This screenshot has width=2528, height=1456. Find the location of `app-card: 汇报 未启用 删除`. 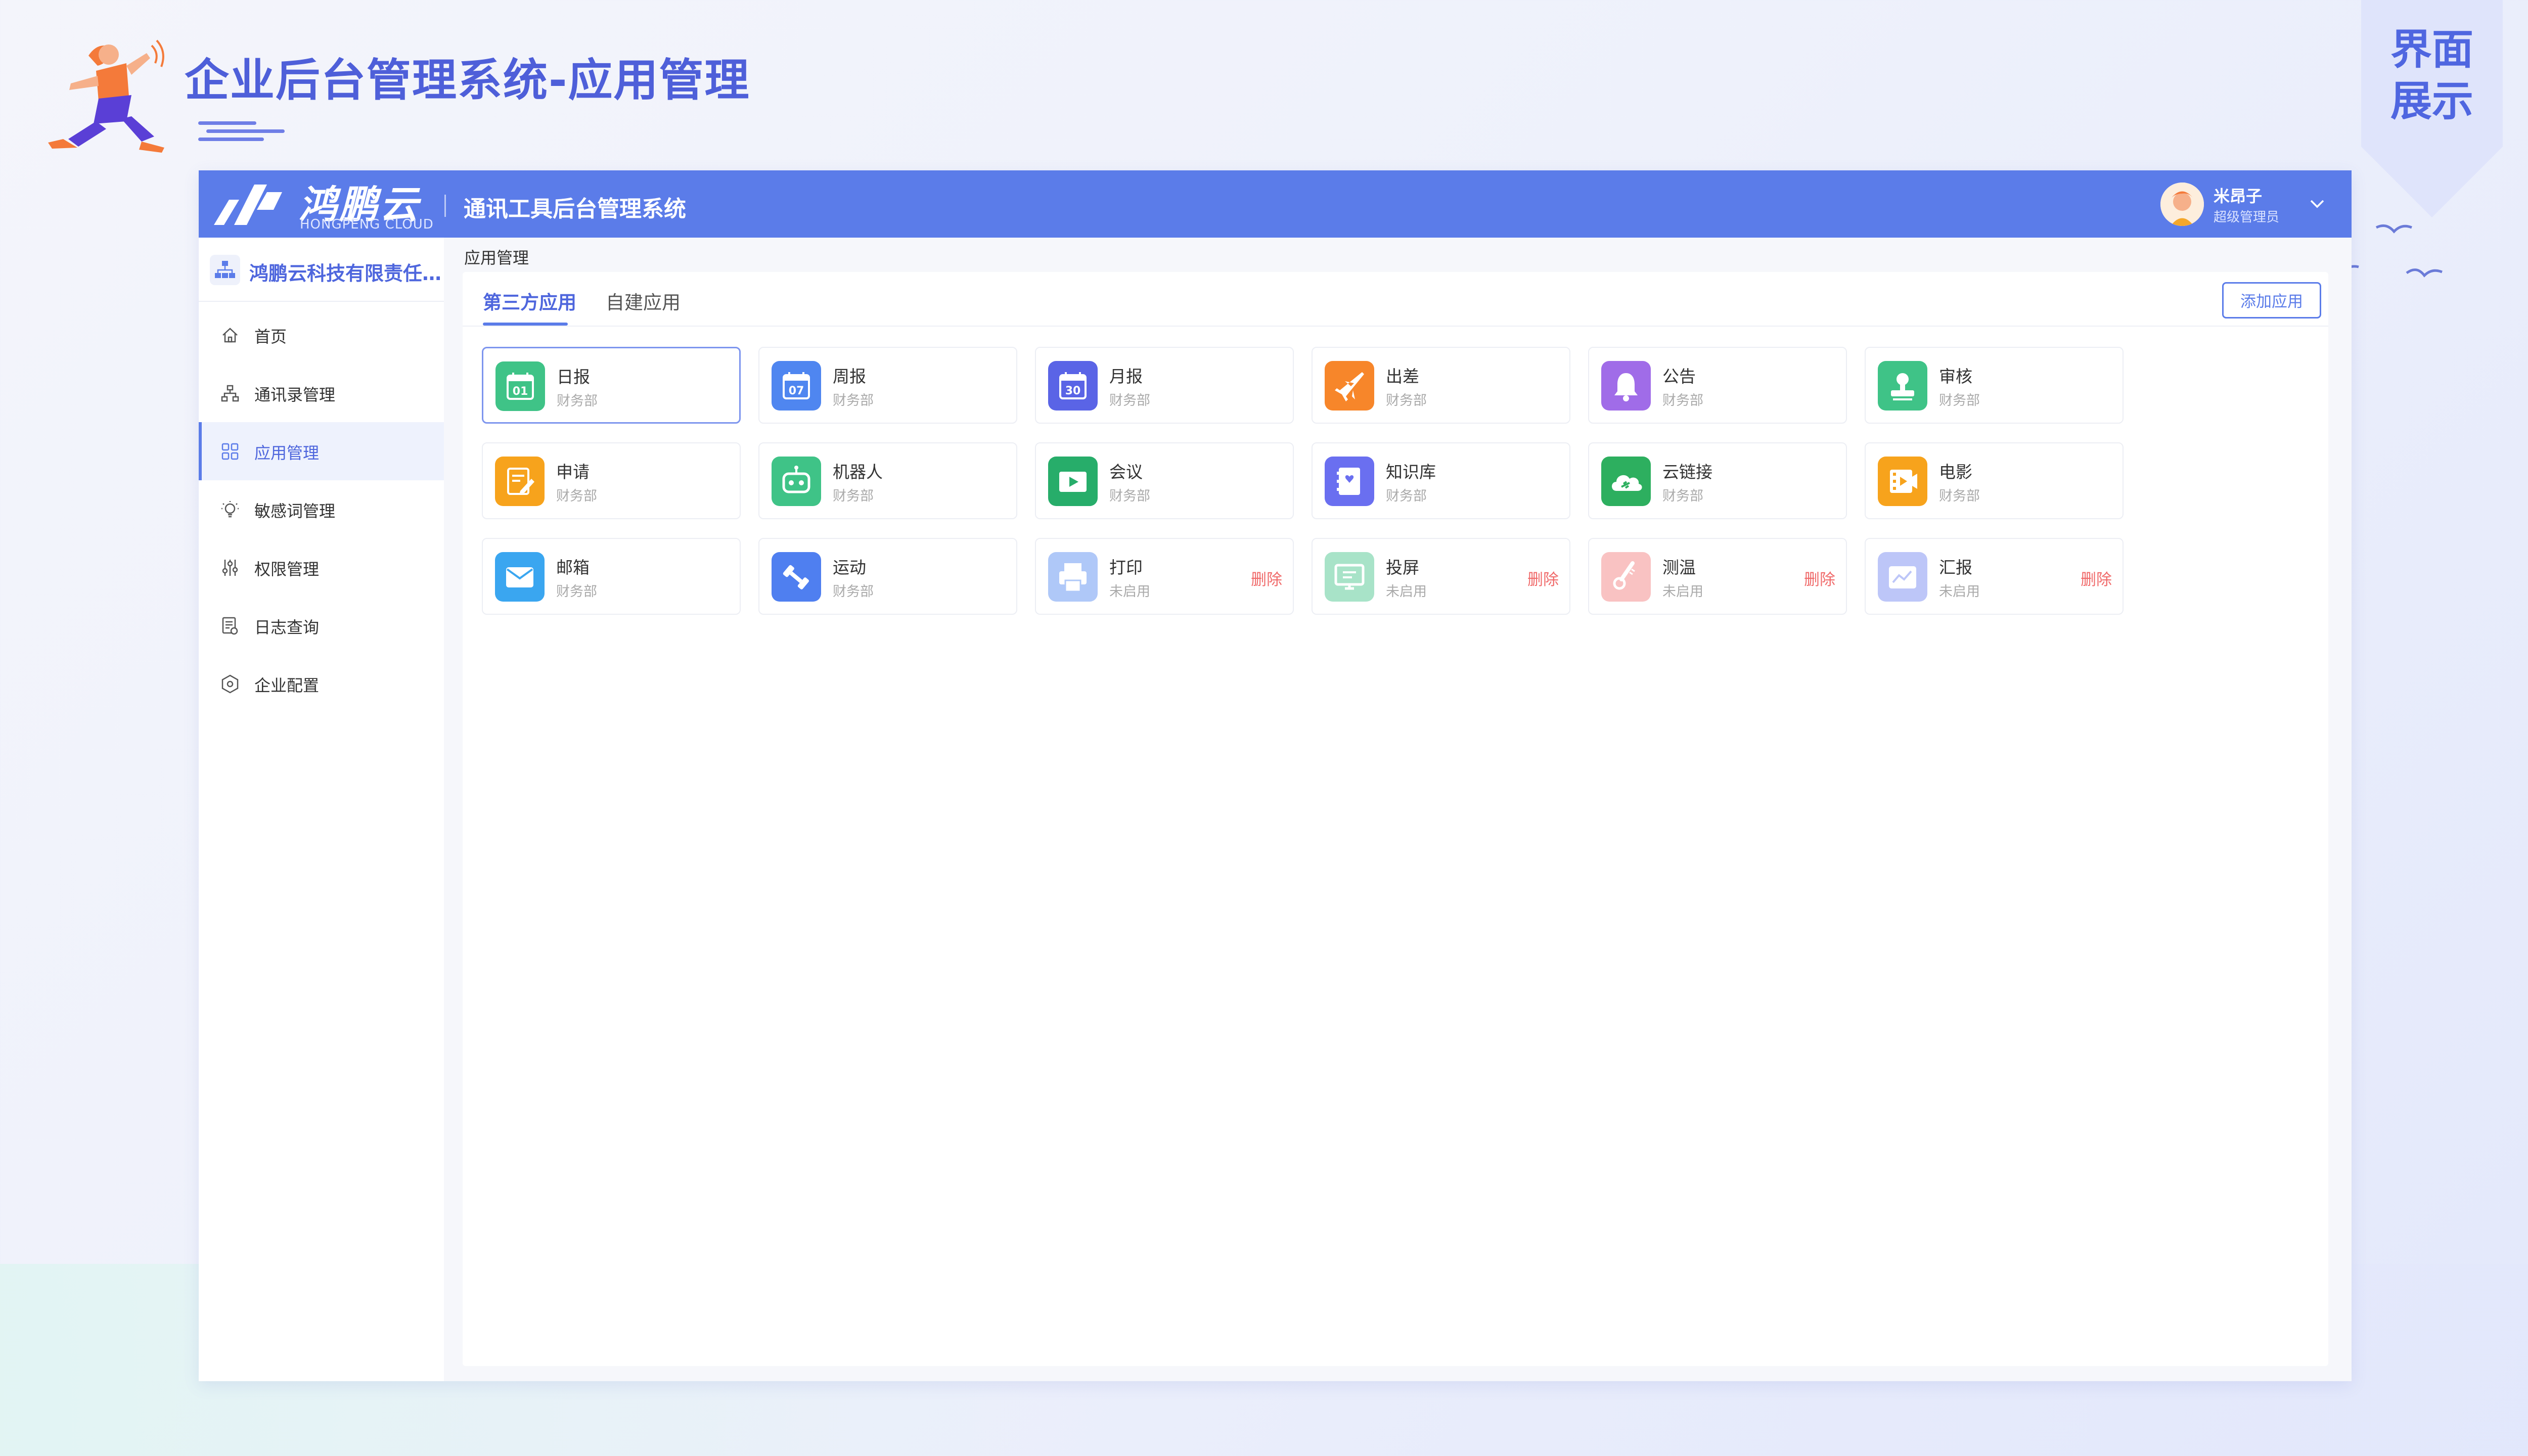

app-card: 汇报 未启用 删除 is located at coordinates (1995, 576).